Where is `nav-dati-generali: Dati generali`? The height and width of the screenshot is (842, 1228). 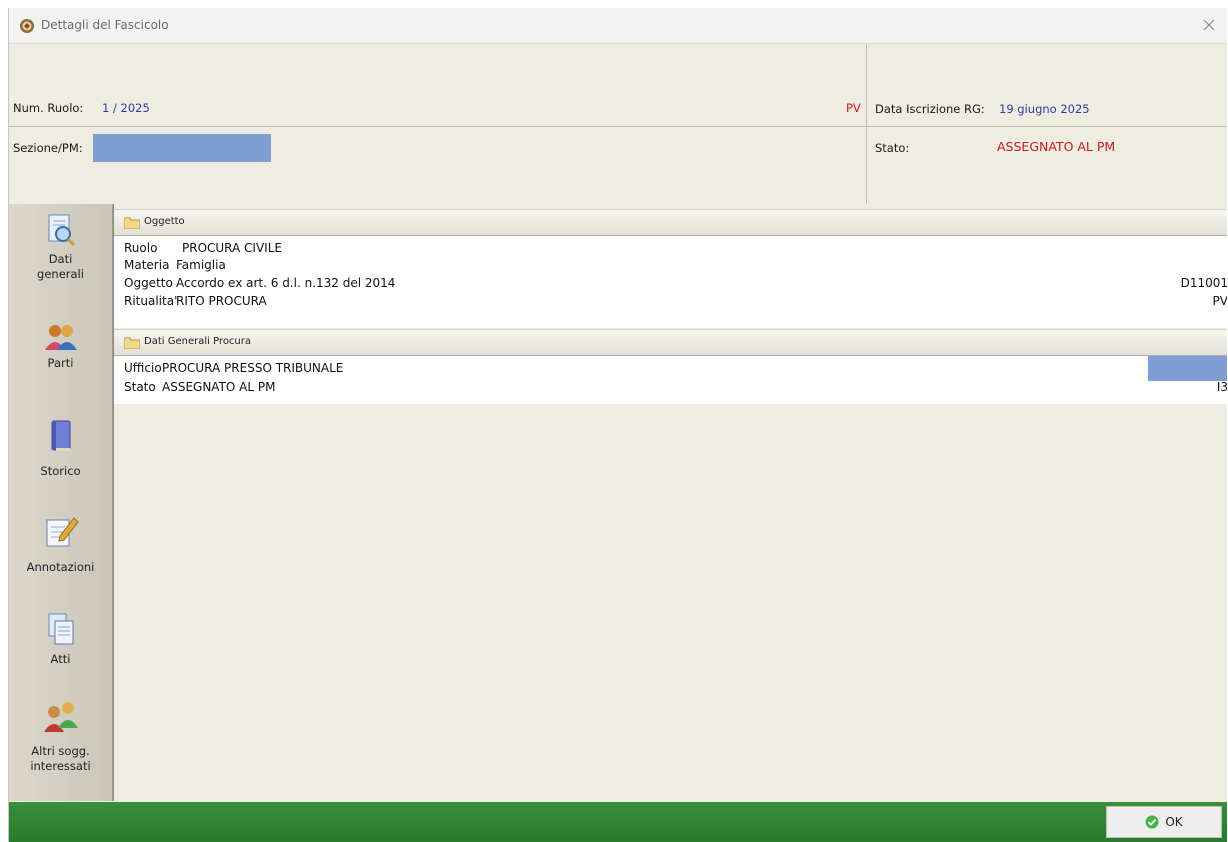
nav-dati-generali: Dati generali is located at coordinates (60, 247).